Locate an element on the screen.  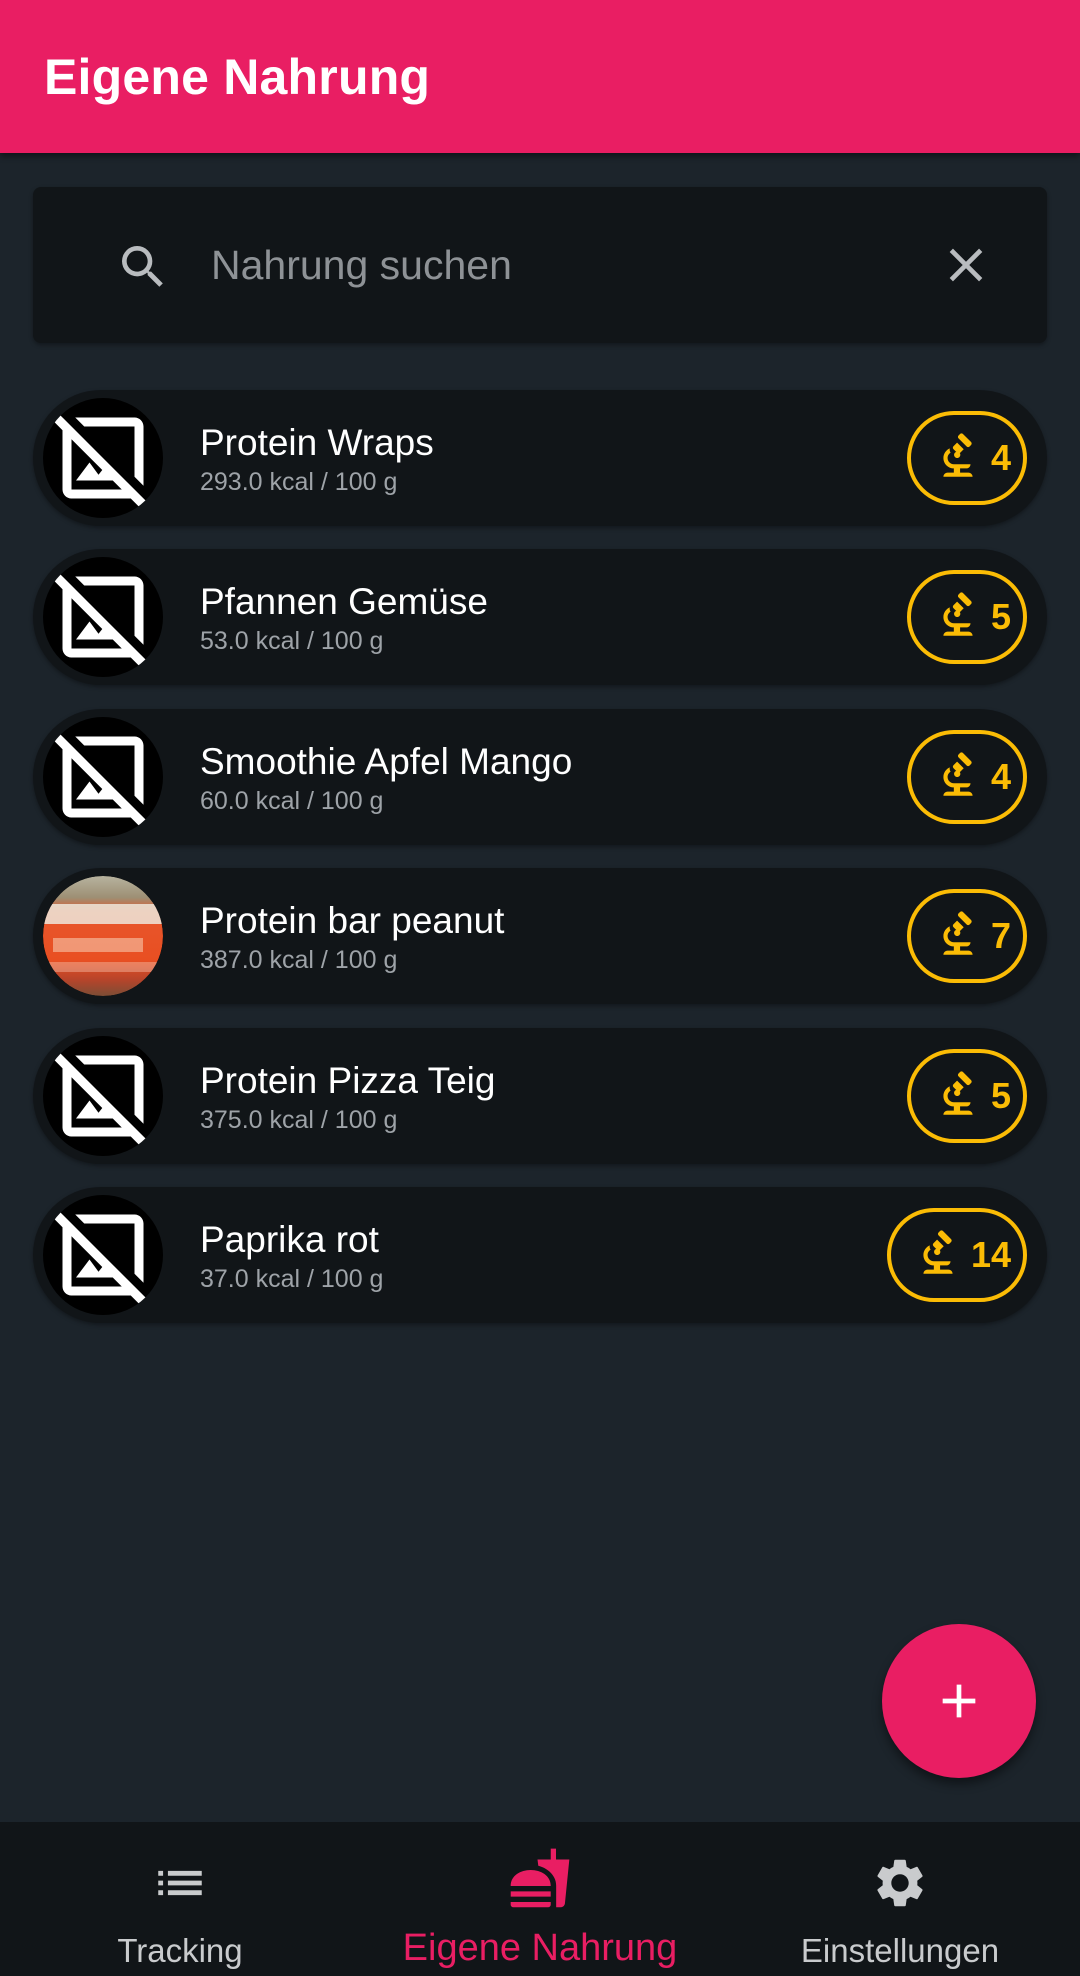
search-bar is located at coordinates (540, 265).